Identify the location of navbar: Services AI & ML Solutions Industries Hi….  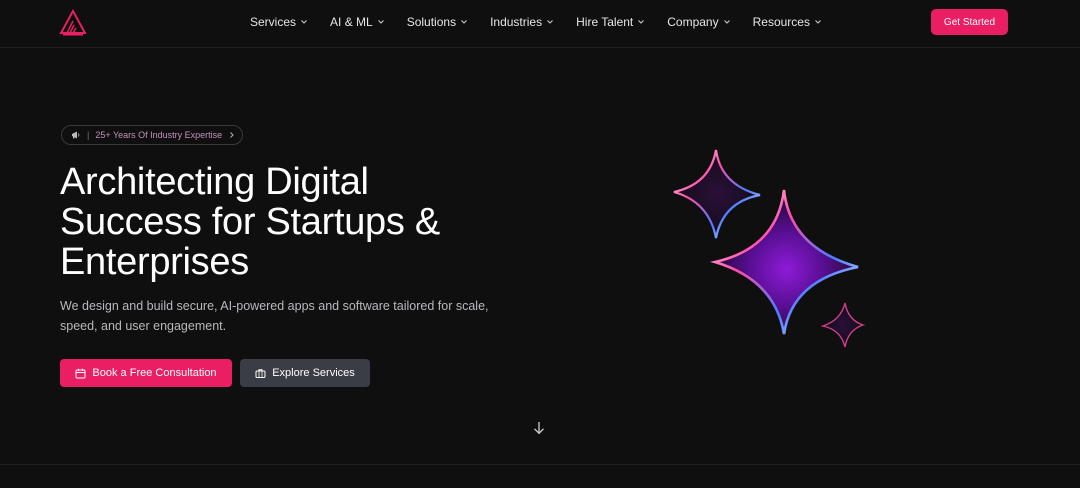
(540, 24).